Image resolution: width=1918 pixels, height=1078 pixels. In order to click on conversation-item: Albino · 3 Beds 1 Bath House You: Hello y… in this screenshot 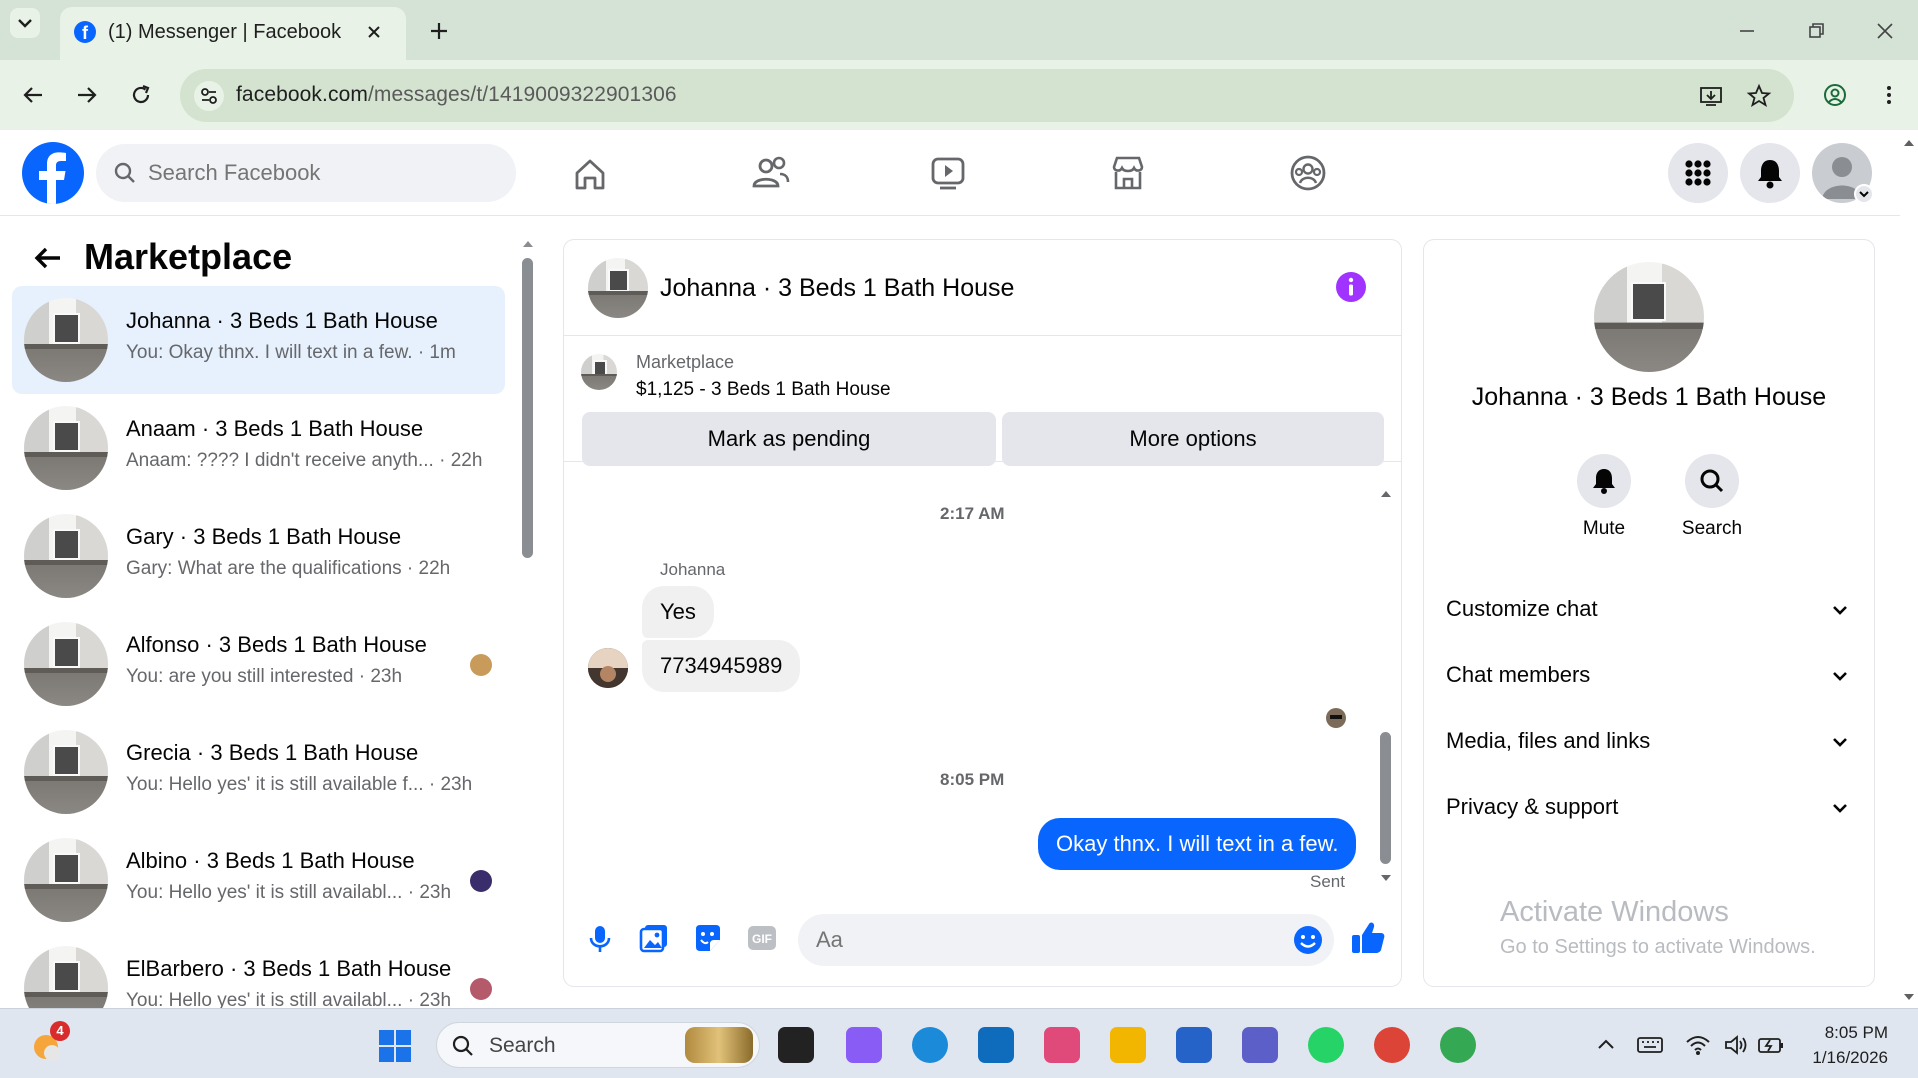, I will do `click(258, 880)`.